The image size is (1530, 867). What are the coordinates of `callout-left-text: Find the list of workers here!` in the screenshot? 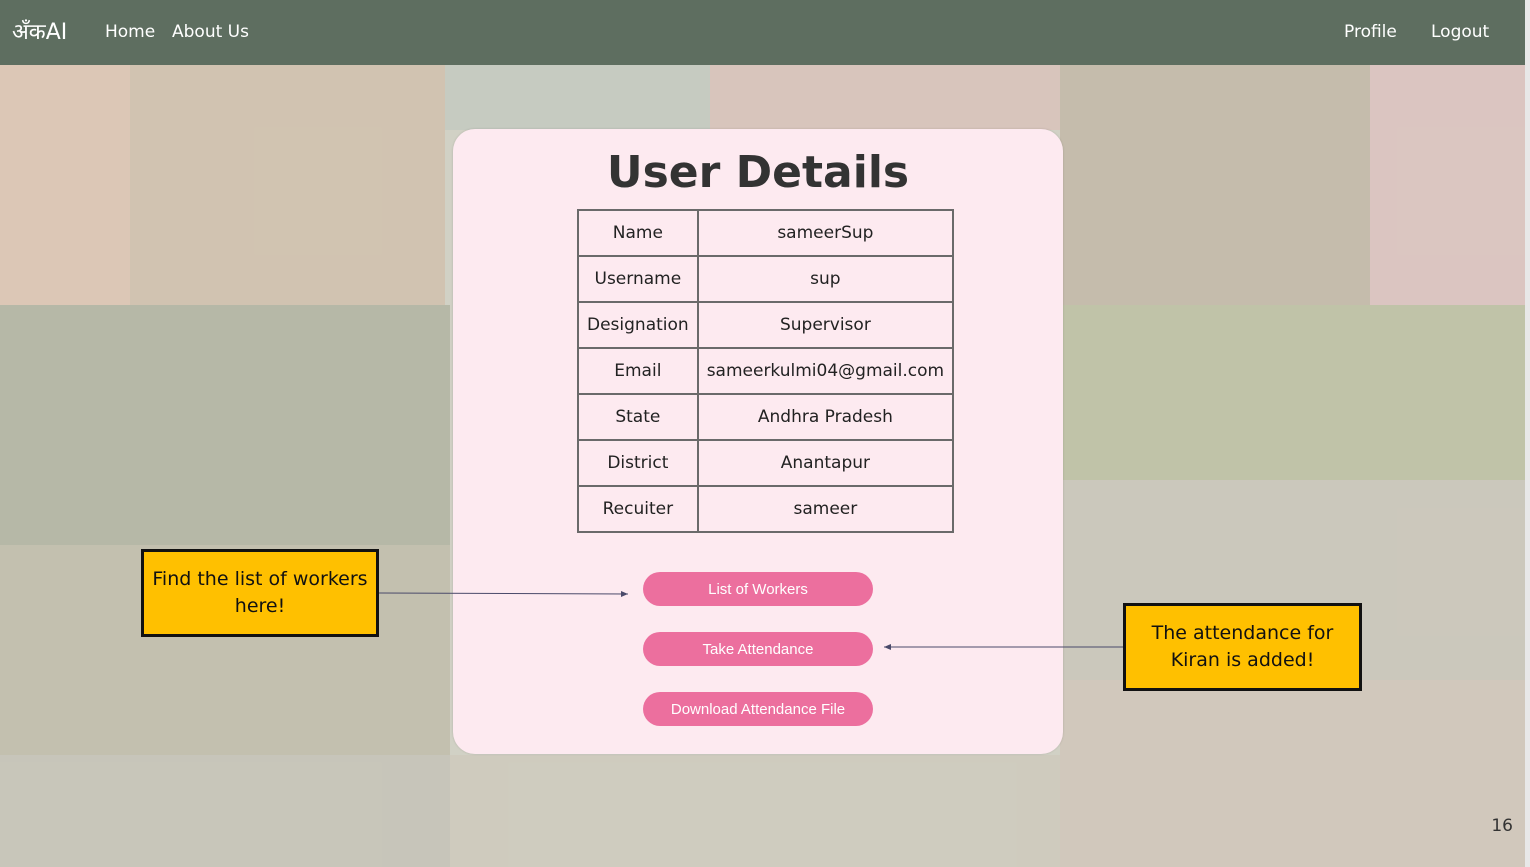 It's located at (260, 592).